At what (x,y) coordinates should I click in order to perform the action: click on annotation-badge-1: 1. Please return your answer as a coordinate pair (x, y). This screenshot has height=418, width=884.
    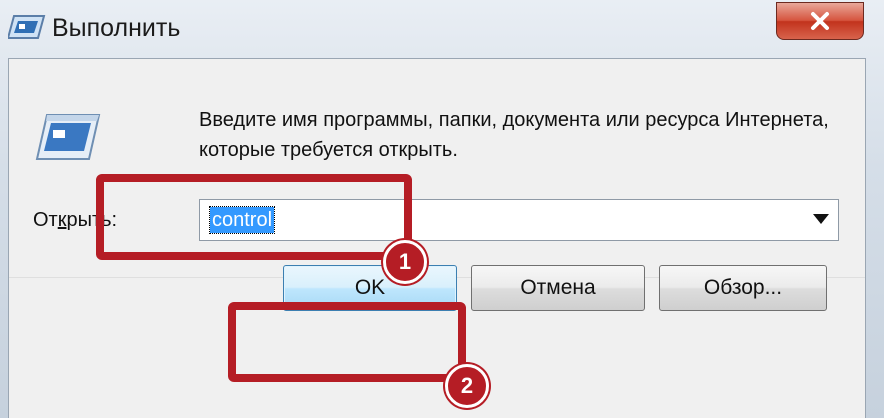
    Looking at the image, I should click on (405, 262).